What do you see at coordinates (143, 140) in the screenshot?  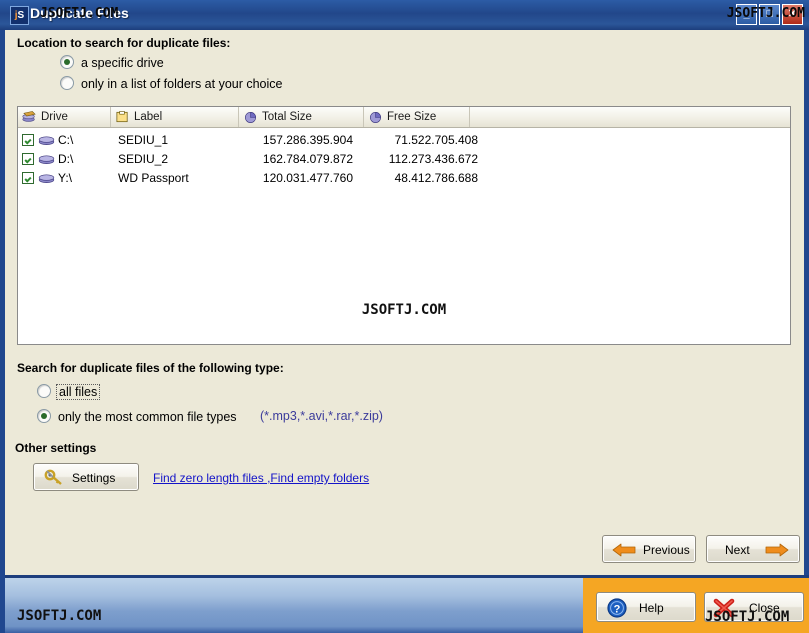 I see `row-label: SEDIU_1` at bounding box center [143, 140].